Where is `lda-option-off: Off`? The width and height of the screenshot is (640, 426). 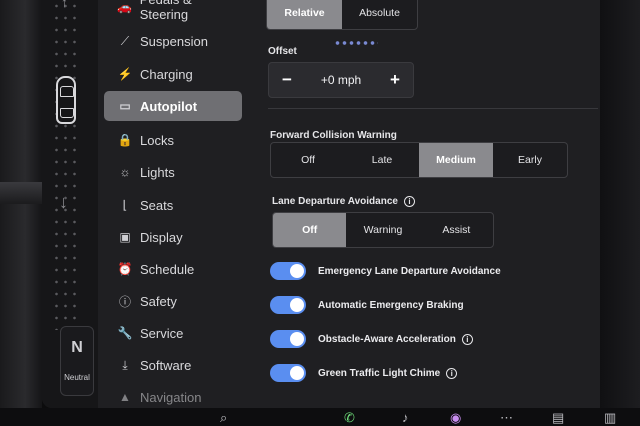 lda-option-off: Off is located at coordinates (310, 230).